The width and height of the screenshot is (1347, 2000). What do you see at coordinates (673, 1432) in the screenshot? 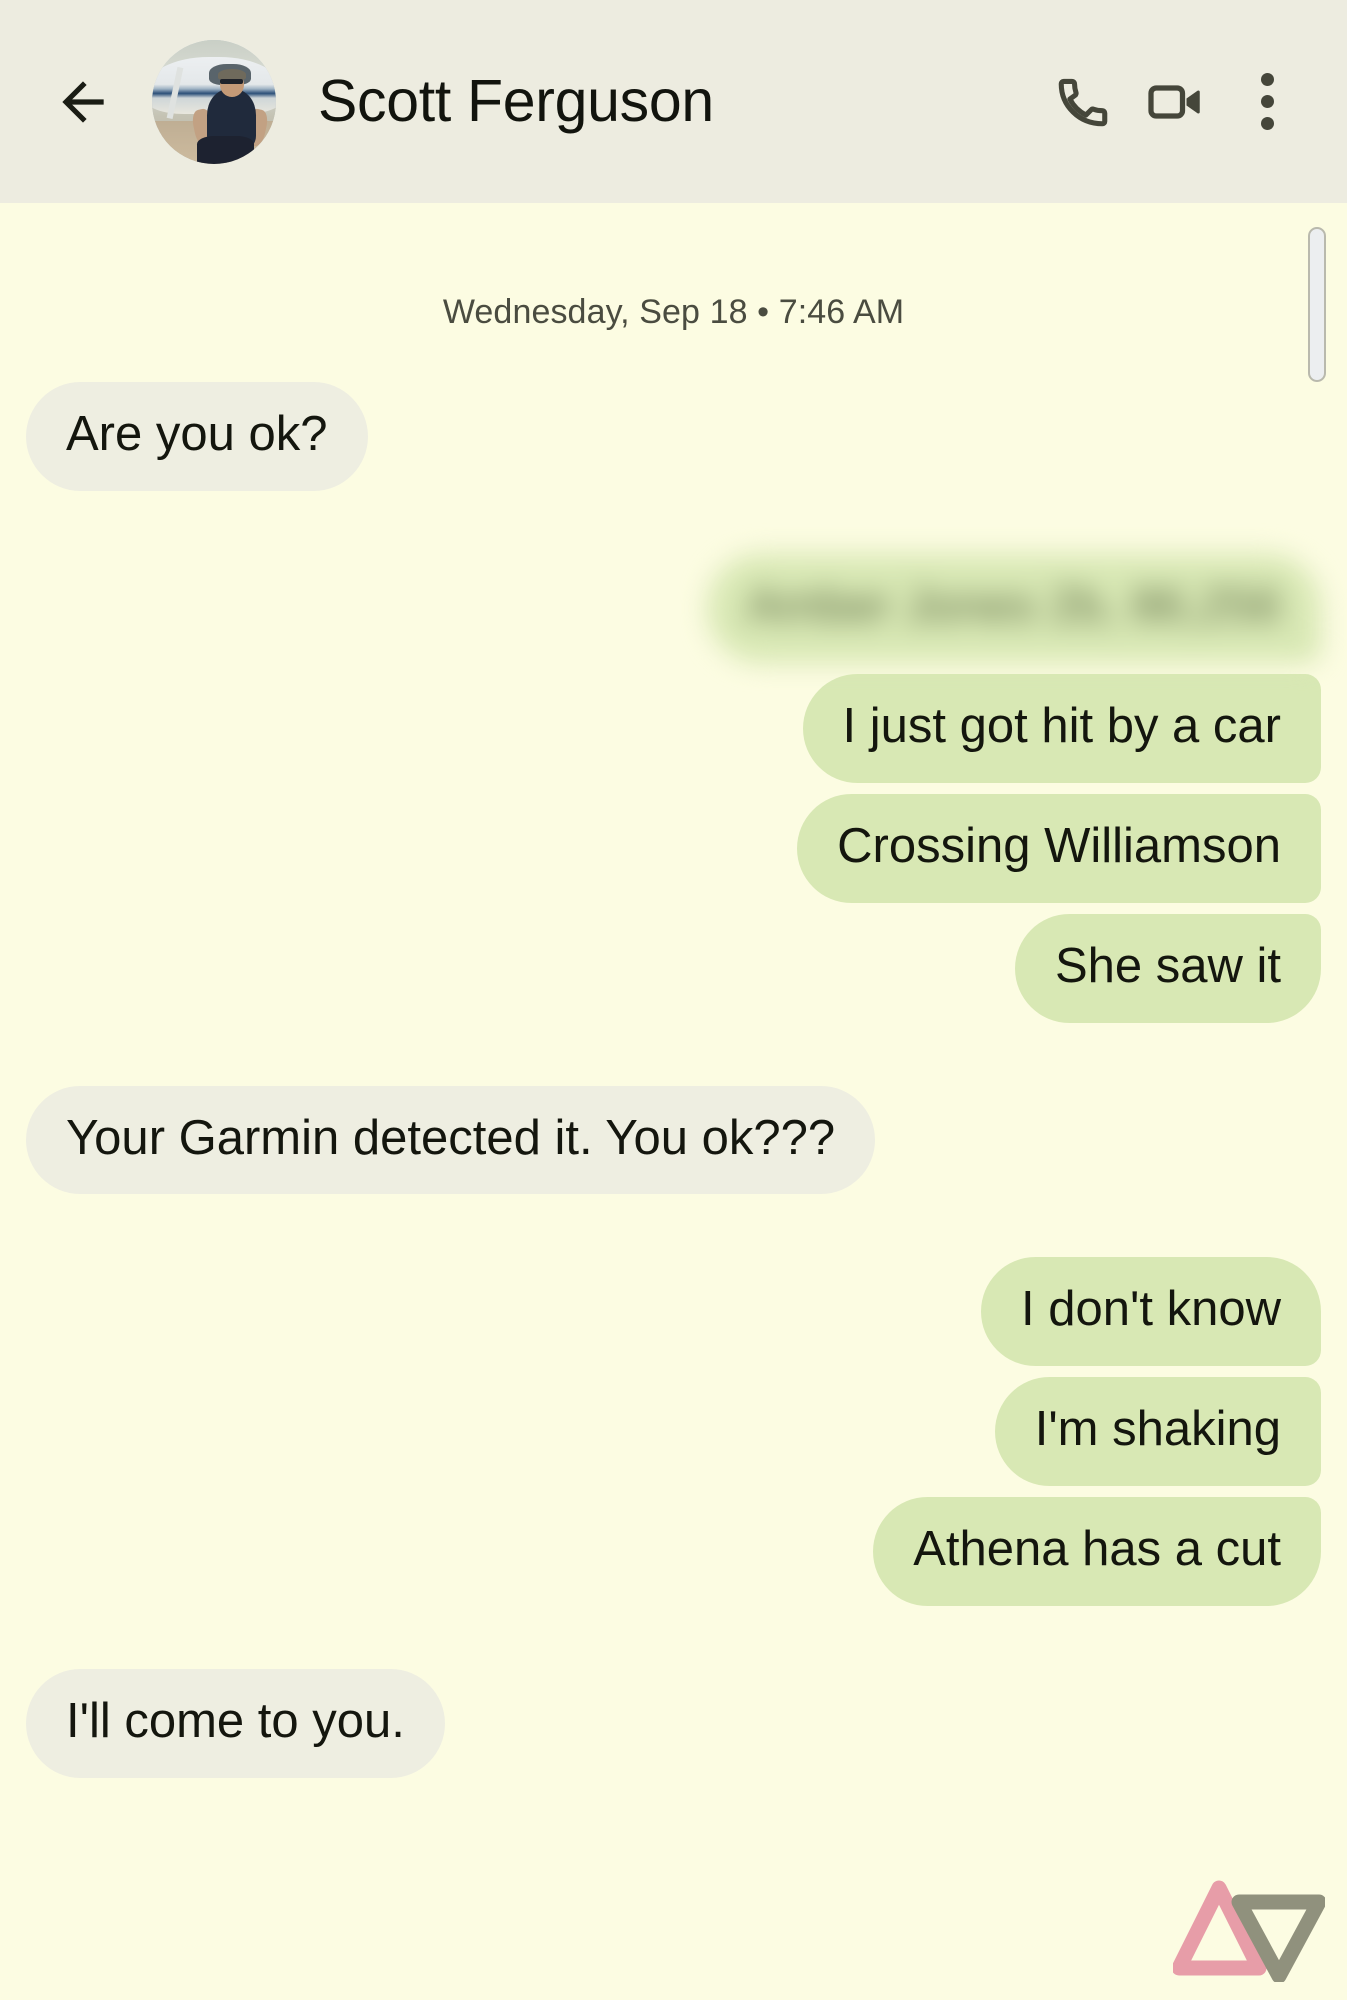
I see `message-row: I'm shaking` at bounding box center [673, 1432].